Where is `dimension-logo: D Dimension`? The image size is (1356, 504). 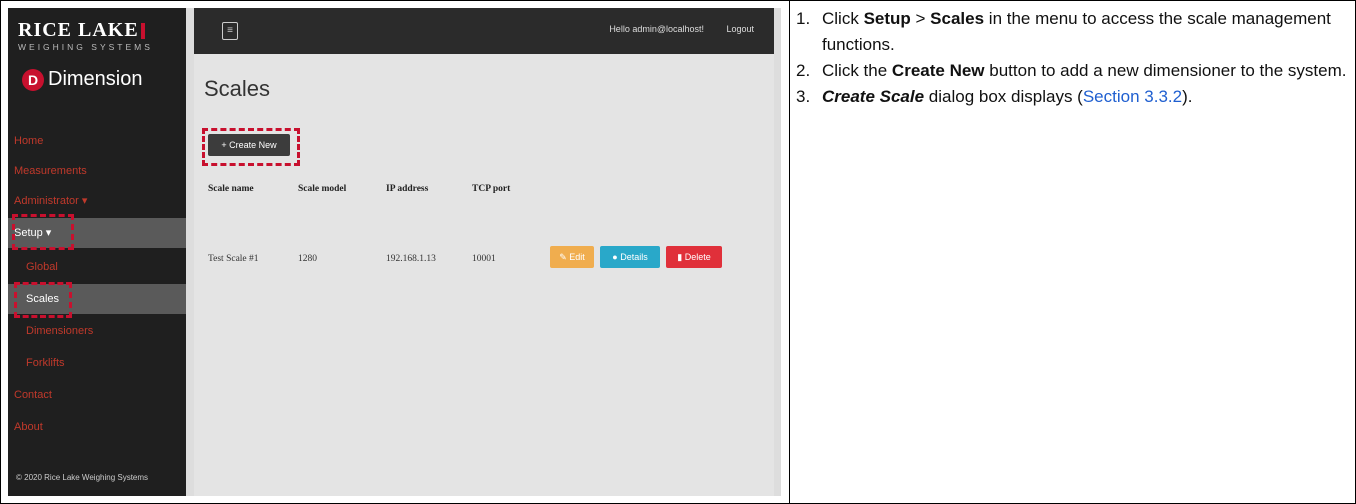 dimension-logo: D Dimension is located at coordinates (82, 79).